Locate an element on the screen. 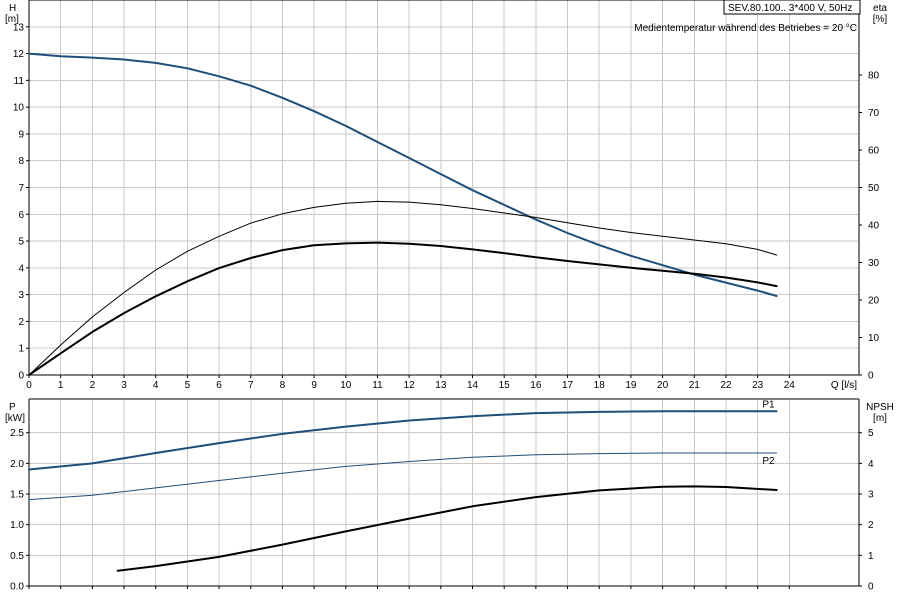 The height and width of the screenshot is (600, 900). y-axis-unit: [m] is located at coordinates (12, 19).